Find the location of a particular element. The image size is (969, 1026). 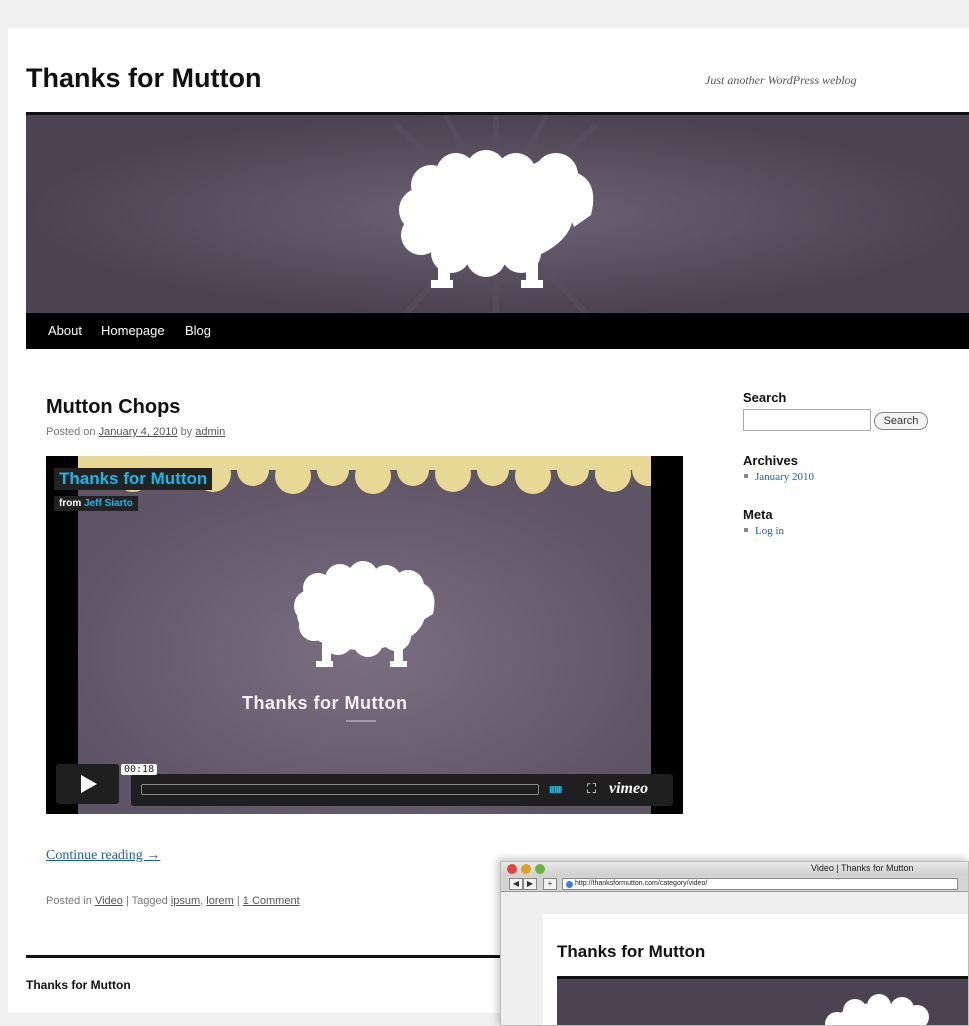

browser-site-title: Thanks for Mutton is located at coordinates (631, 952).